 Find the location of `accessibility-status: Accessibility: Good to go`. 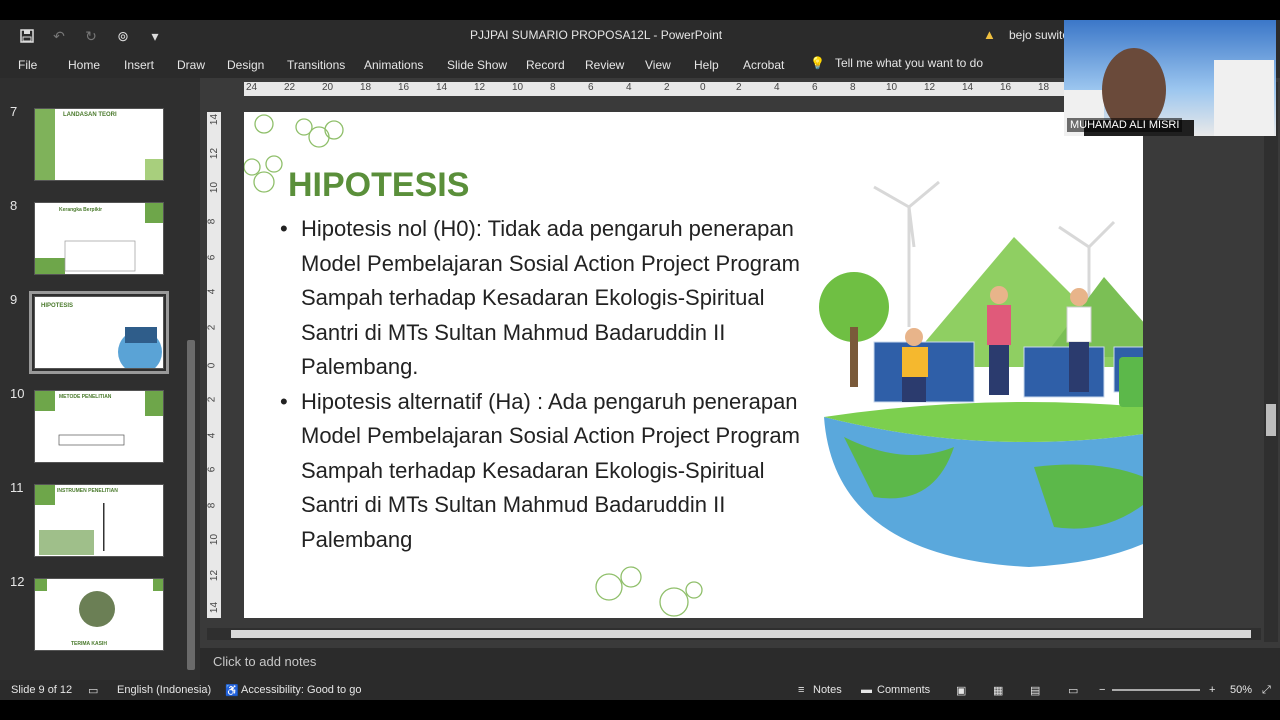

accessibility-status: Accessibility: Good to go is located at coordinates (301, 690).